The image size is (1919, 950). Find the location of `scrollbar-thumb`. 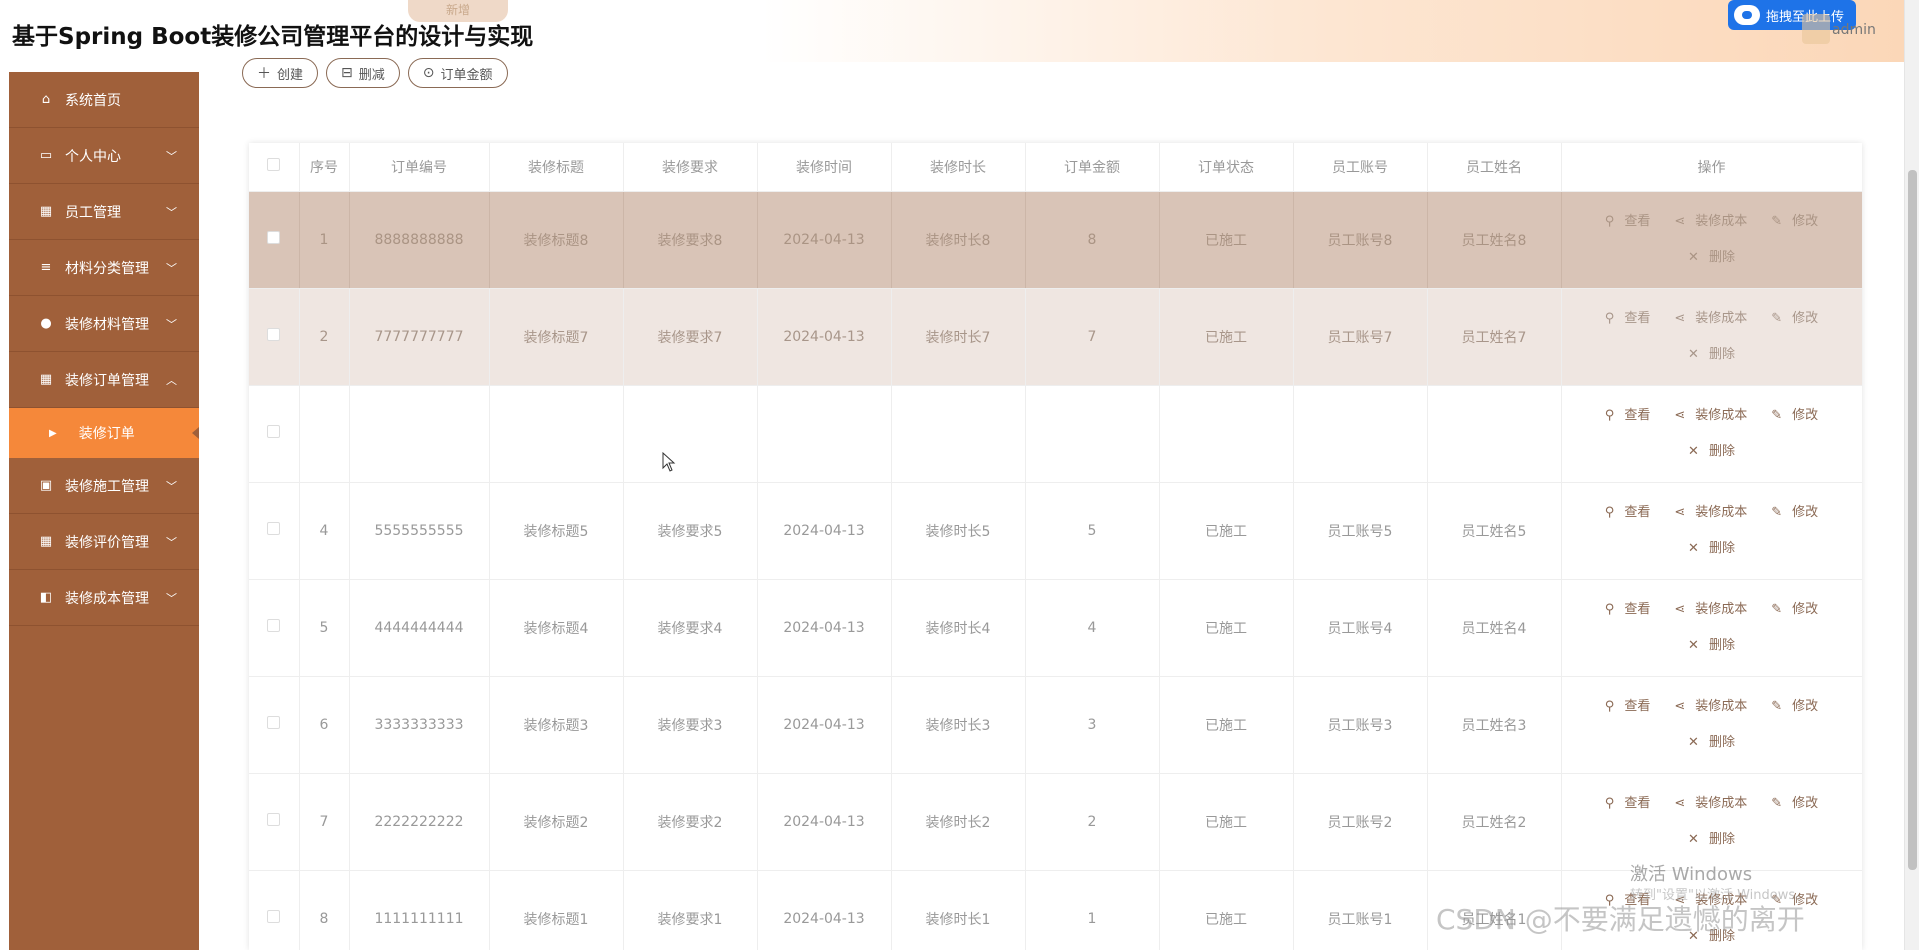

scrollbar-thumb is located at coordinates (1912, 520).